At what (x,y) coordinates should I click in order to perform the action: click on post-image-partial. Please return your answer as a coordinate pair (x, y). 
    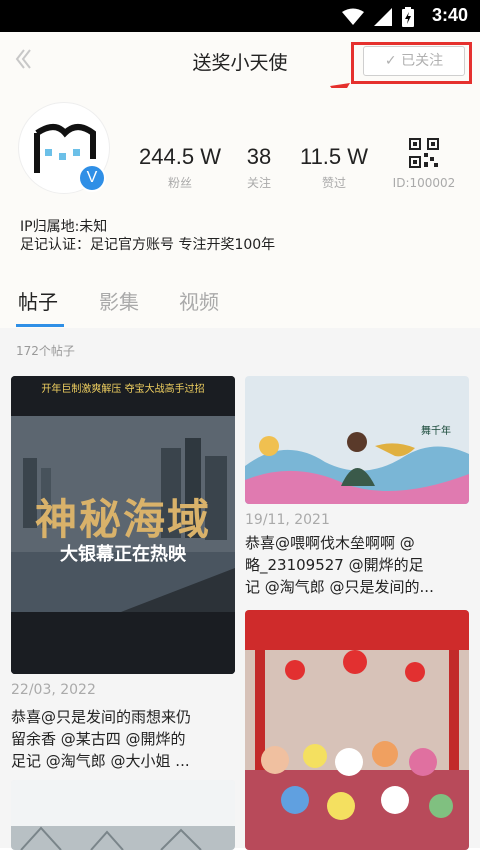
    Looking at the image, I should click on (123, 815).